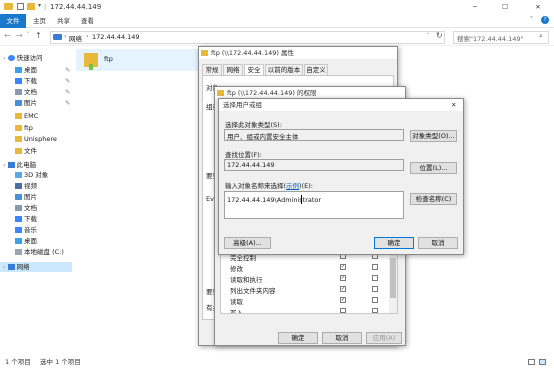  Describe the element at coordinates (36, 208) in the screenshot. I see `nav-item-pc-documents: 文档` at that location.